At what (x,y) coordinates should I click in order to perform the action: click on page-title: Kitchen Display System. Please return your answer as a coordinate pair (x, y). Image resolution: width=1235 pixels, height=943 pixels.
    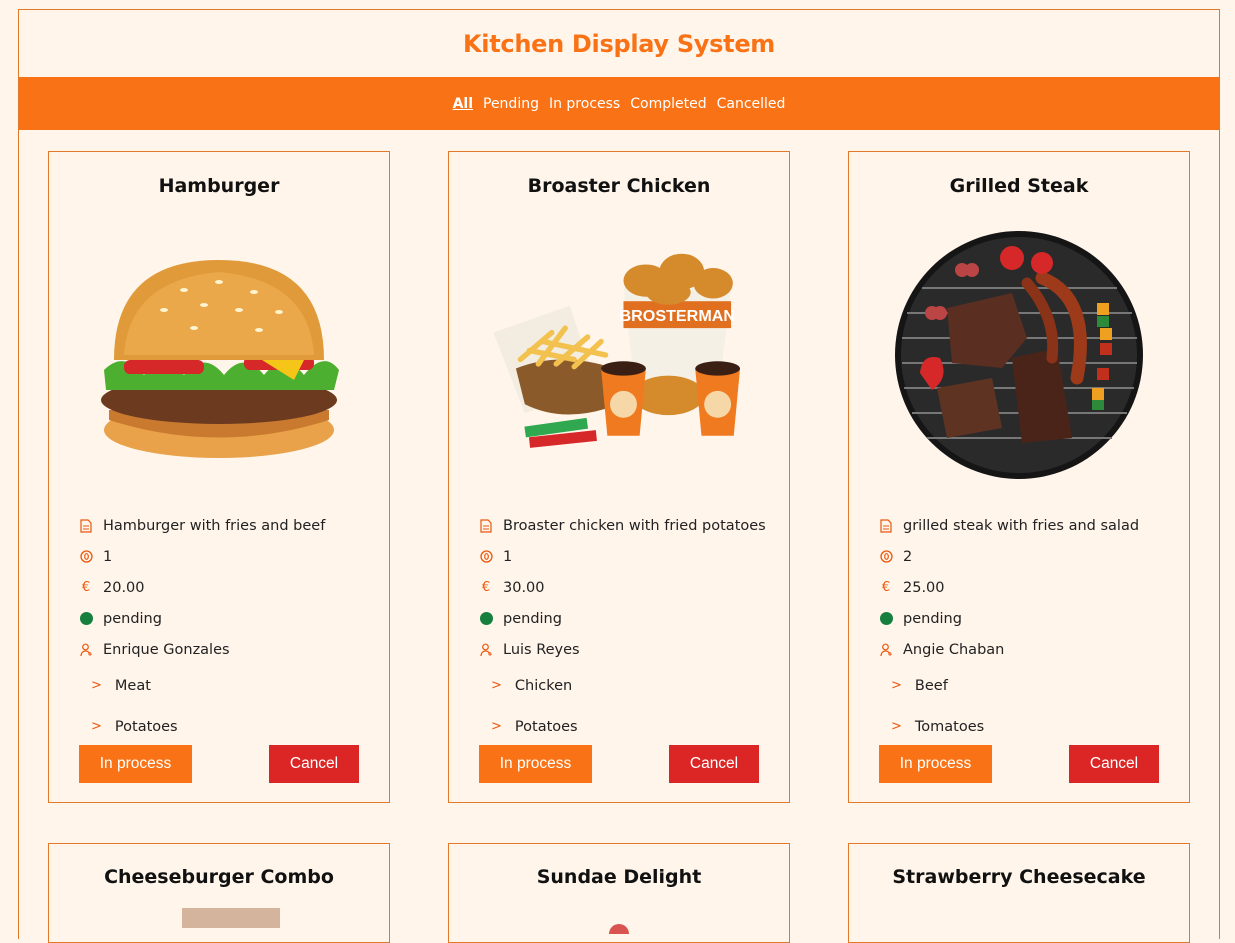
    Looking at the image, I should click on (619, 43).